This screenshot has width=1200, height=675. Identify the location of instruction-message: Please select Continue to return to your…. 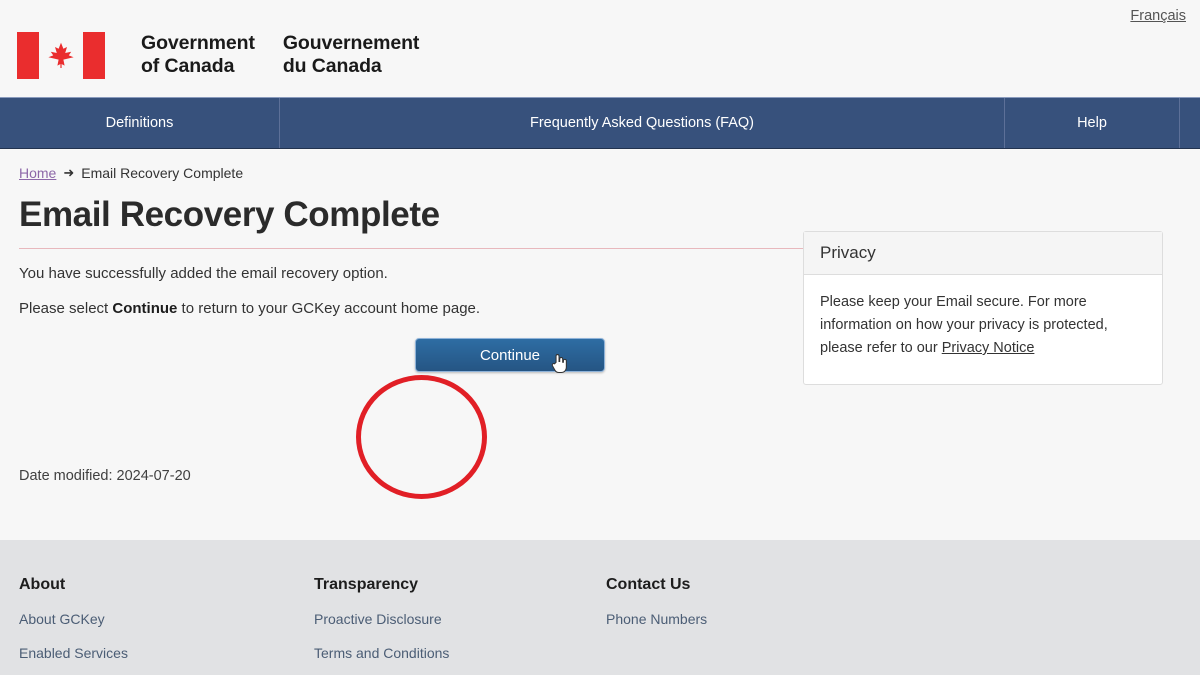
(410, 309).